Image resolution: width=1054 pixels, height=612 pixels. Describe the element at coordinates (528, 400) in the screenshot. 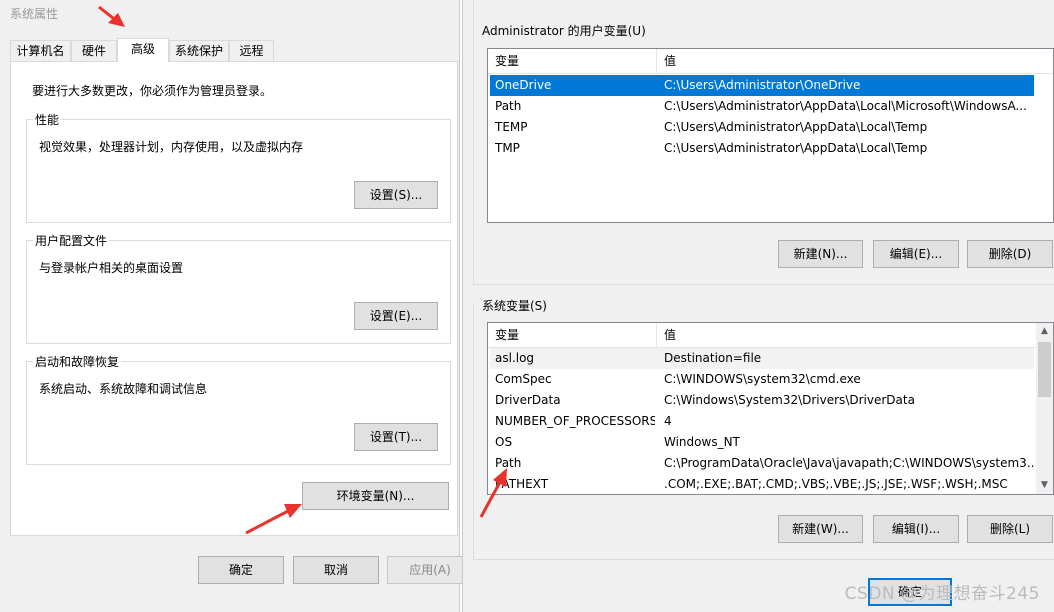

I see `variable-name: DriverData` at that location.